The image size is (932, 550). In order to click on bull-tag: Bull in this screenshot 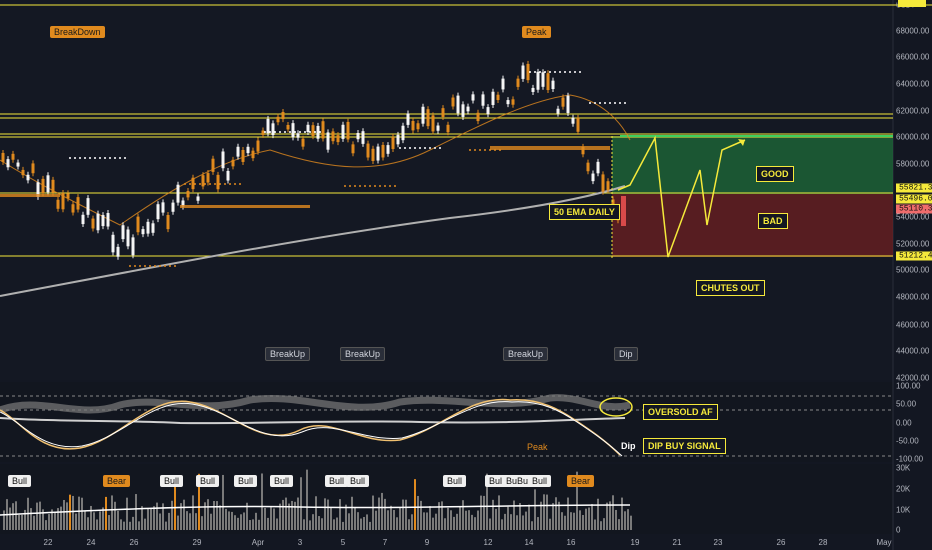, I will do `click(337, 481)`.